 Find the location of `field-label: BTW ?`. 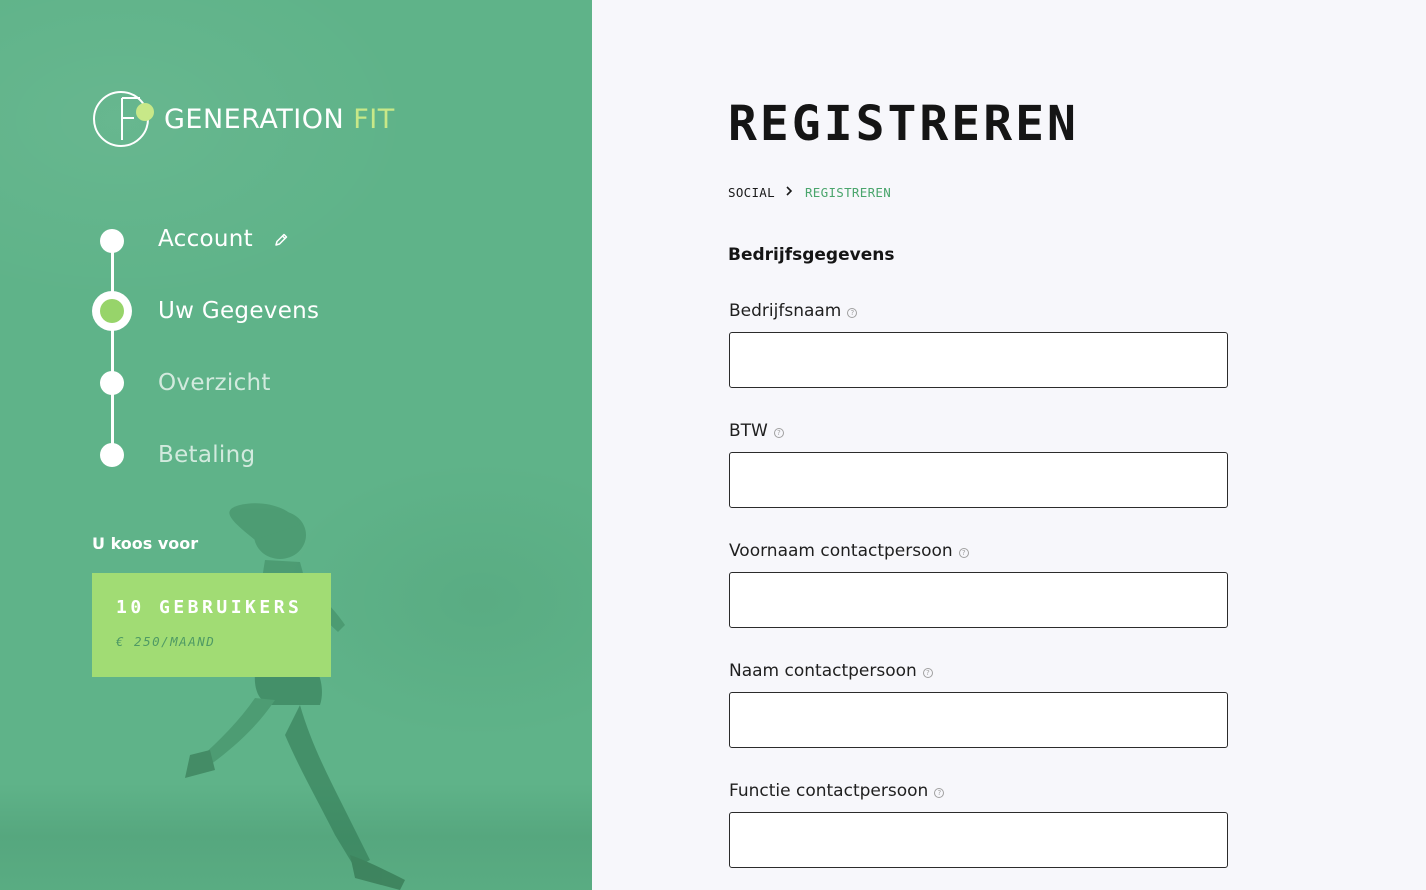

field-label: BTW ? is located at coordinates (978, 431).